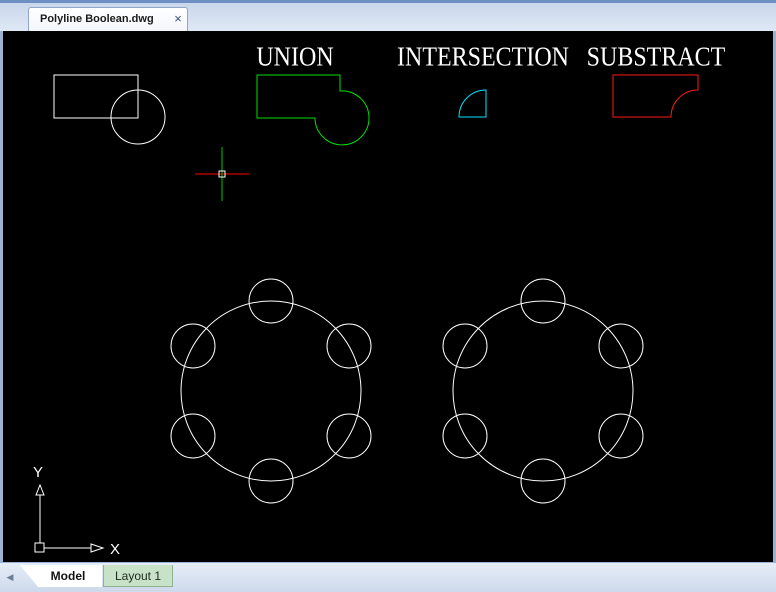  I want to click on tab-layout-1: Layout 1, so click(138, 576).